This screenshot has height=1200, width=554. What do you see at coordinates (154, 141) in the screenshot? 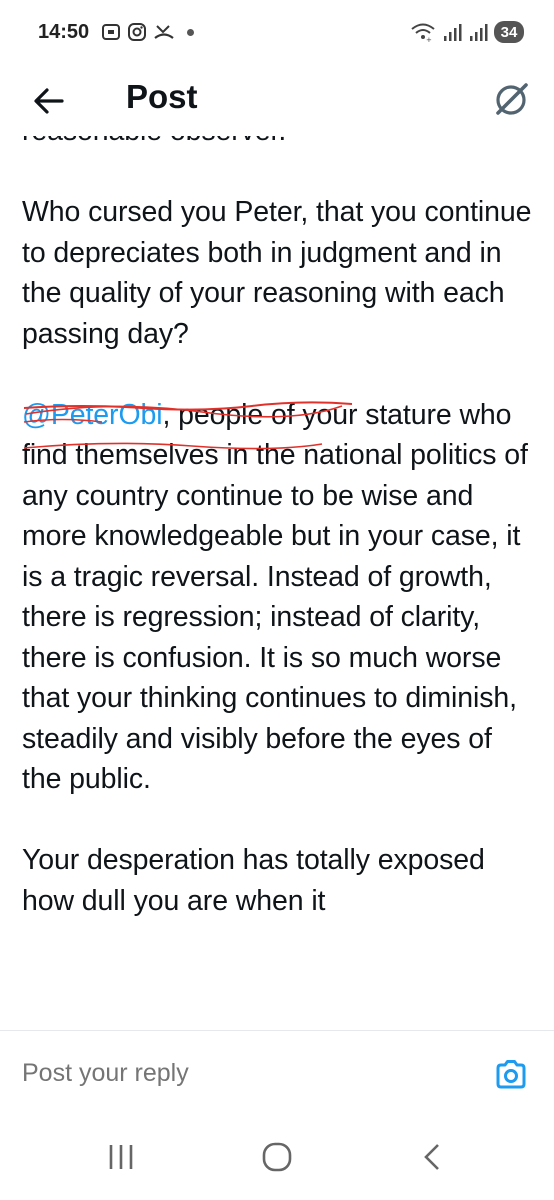
I see `paragraph-text: reasonable observer.` at bounding box center [154, 141].